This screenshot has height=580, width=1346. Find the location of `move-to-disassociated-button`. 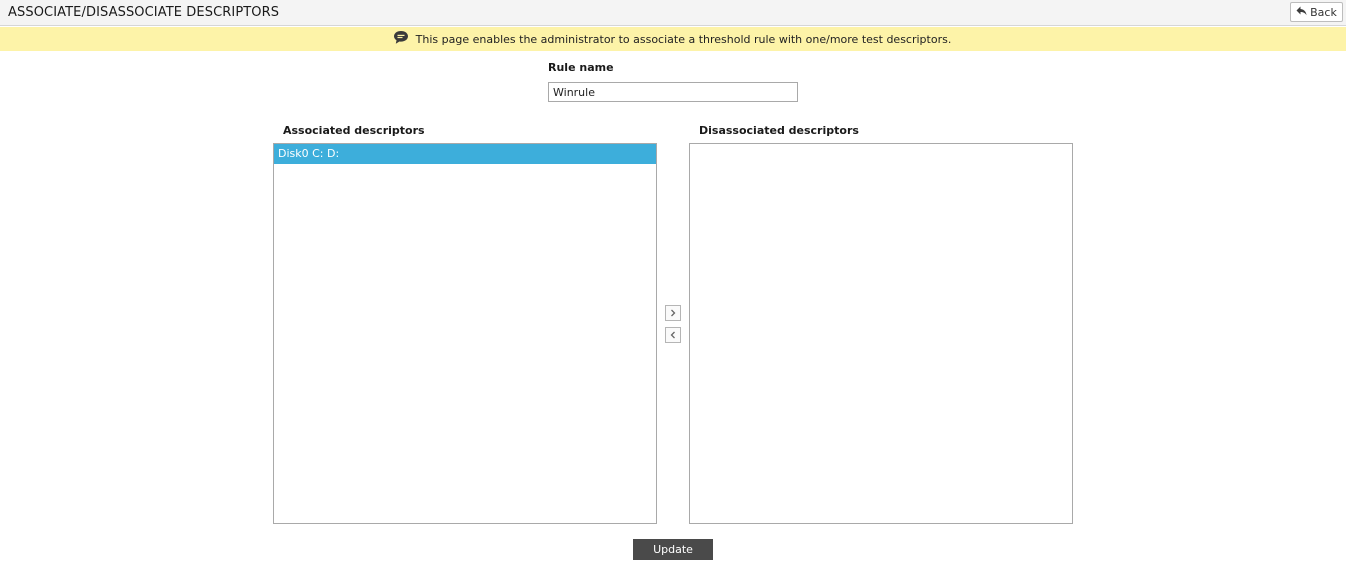

move-to-disassociated-button is located at coordinates (673, 313).